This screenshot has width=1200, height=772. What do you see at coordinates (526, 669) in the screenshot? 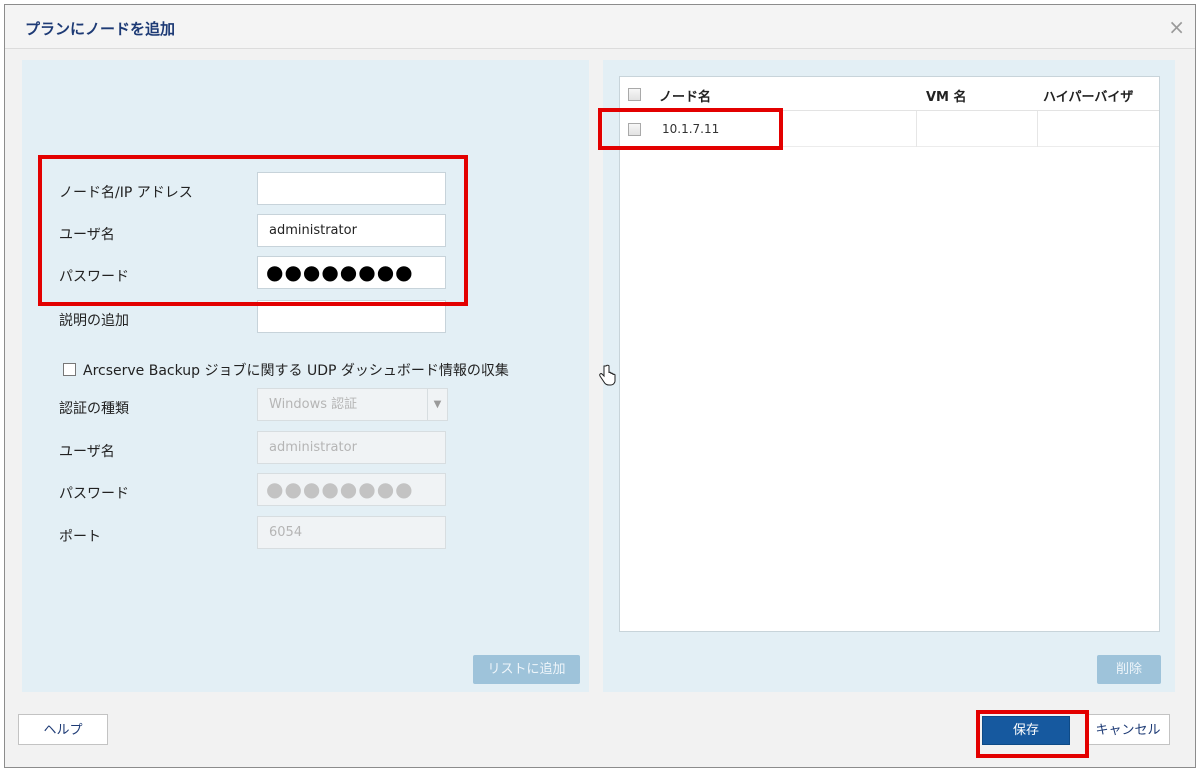
I see `add-to-list-button: リストに追加` at bounding box center [526, 669].